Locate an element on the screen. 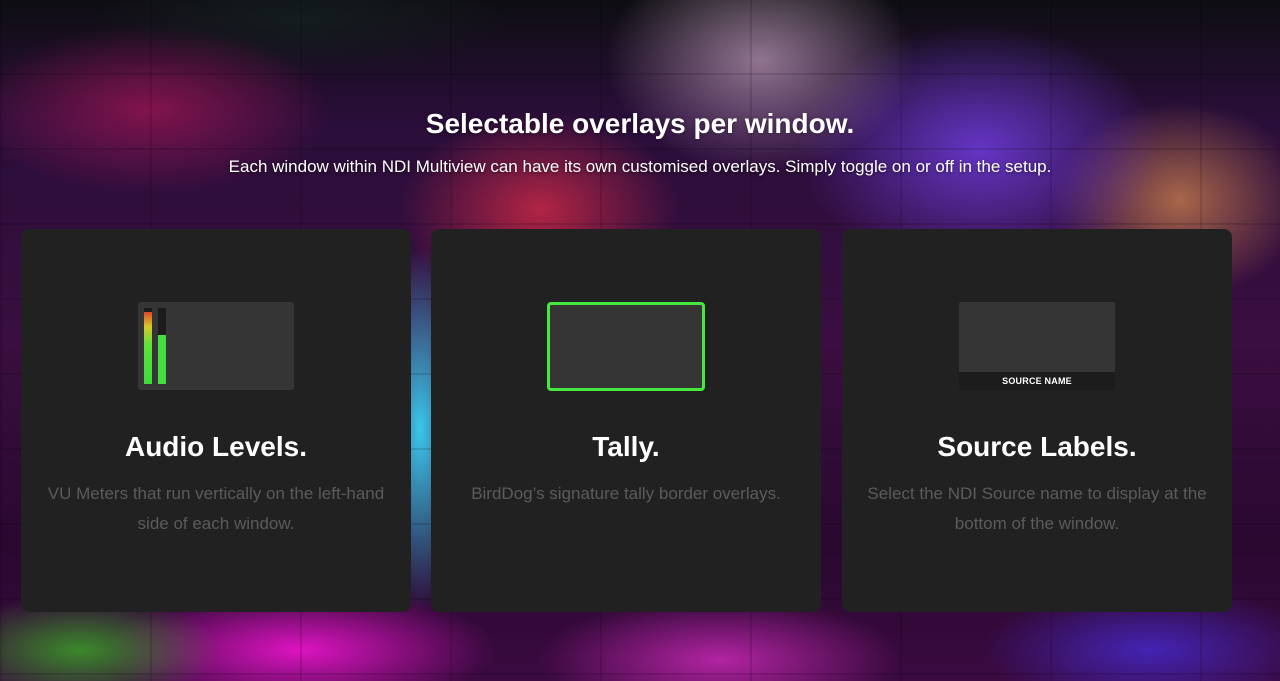 This screenshot has width=1280, height=681. source-labels-preview-window: SOURCE NAME is located at coordinates (1037, 346).